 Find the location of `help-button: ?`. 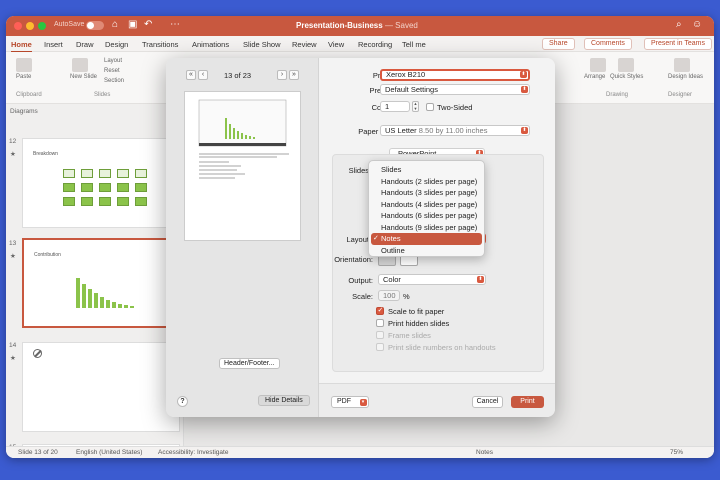

help-button: ? is located at coordinates (182, 401).